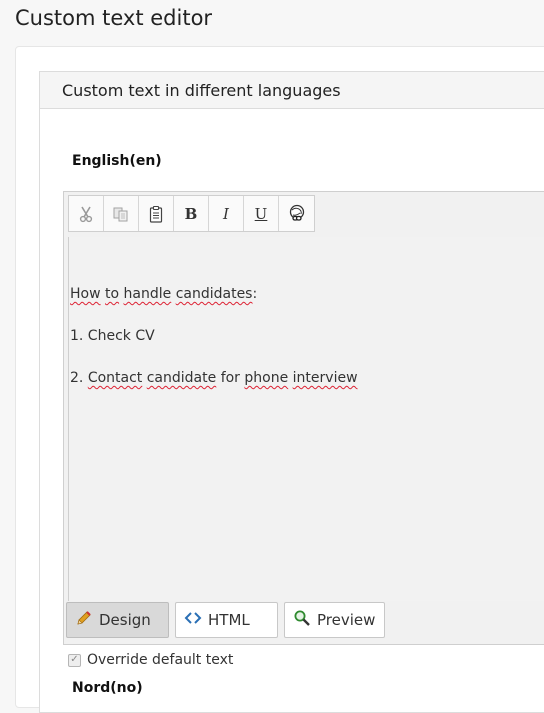  I want to click on content-line: How to handle candidates:, so click(163, 294).